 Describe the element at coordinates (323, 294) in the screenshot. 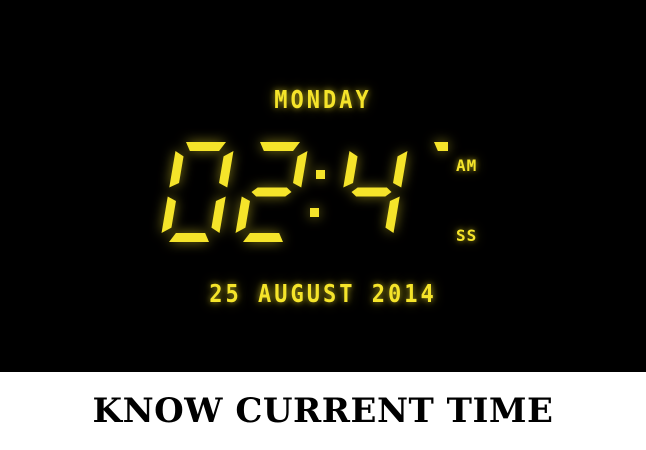

I see `date-display: 25 AUGUST 2014` at that location.